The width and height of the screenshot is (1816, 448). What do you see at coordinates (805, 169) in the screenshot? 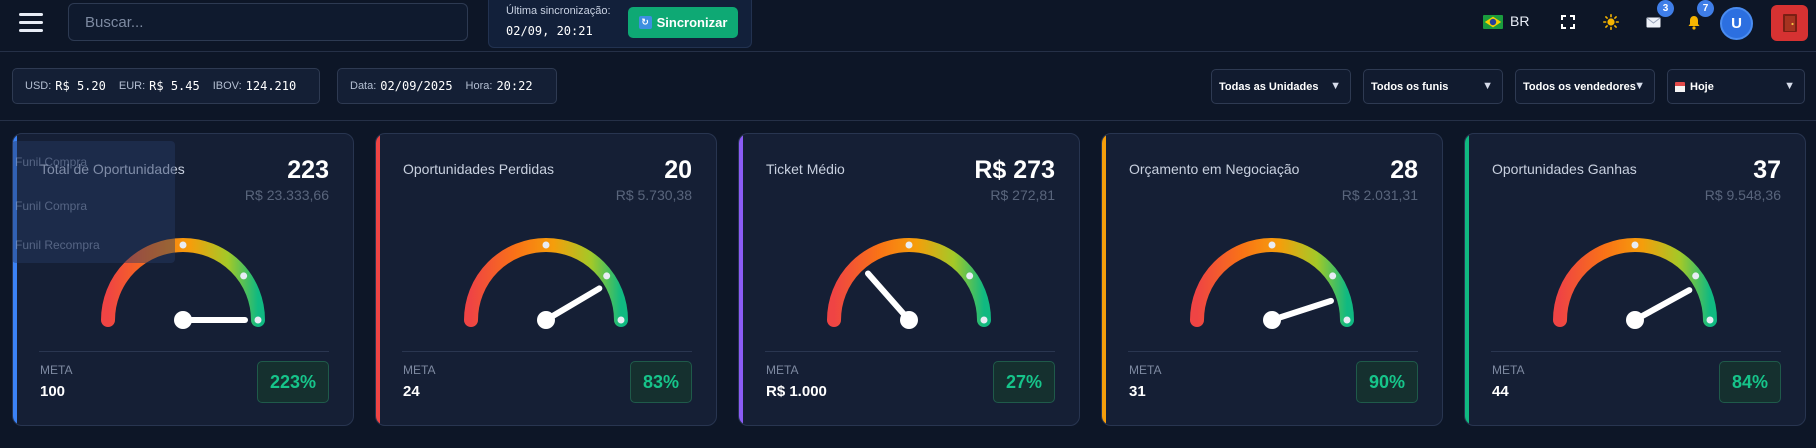
I see `card-title: Ticket Médio` at bounding box center [805, 169].